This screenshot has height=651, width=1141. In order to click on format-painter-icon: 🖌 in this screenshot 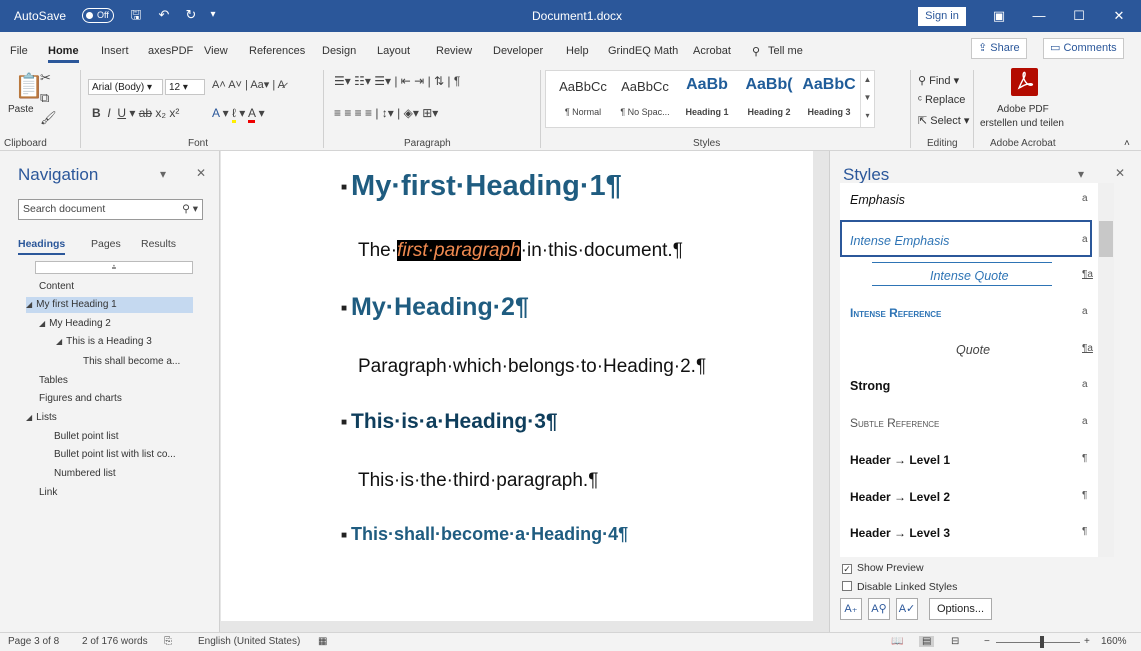, I will do `click(48, 118)`.